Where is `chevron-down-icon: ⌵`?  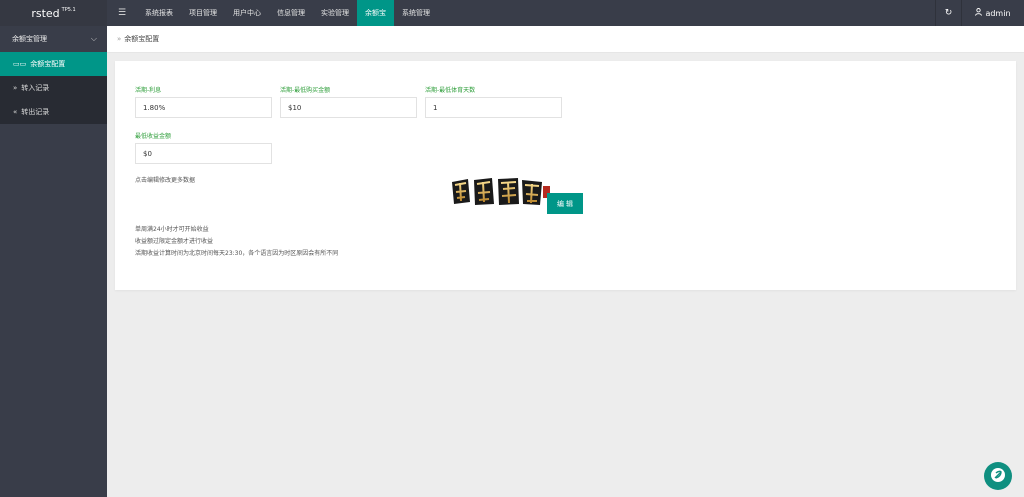 chevron-down-icon: ⌵ is located at coordinates (93, 38).